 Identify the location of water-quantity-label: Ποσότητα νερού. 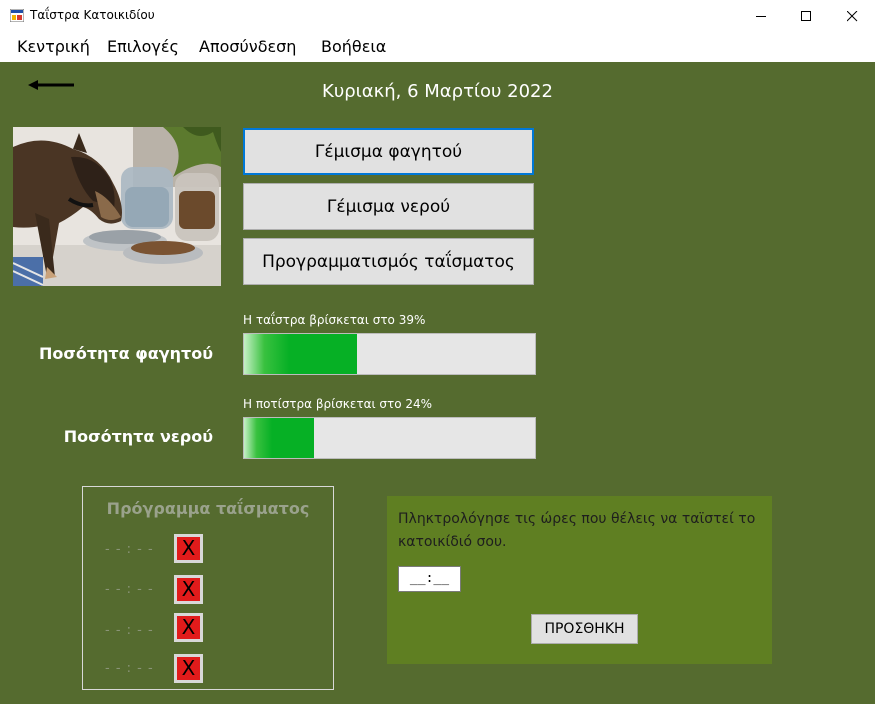
(138, 436).